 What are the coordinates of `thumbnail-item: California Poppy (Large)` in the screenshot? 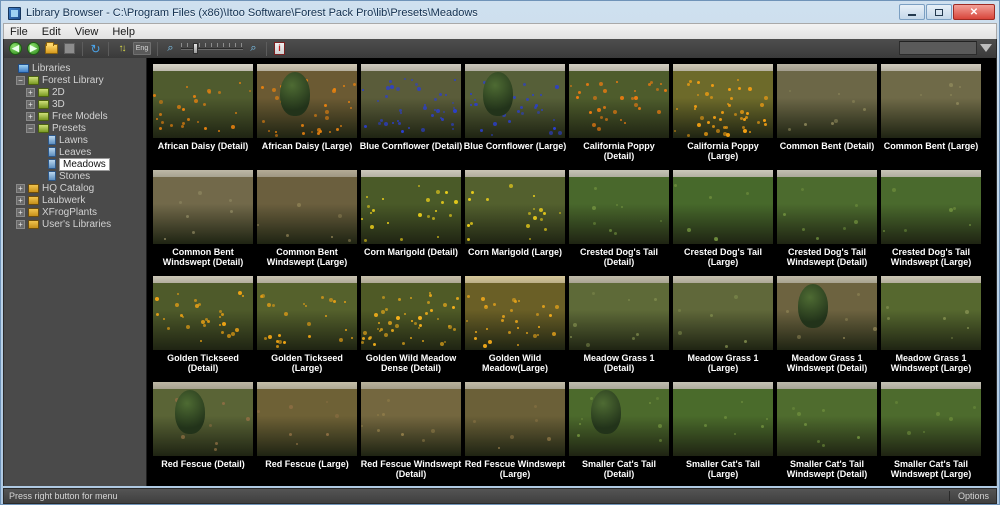 It's located at (723, 117).